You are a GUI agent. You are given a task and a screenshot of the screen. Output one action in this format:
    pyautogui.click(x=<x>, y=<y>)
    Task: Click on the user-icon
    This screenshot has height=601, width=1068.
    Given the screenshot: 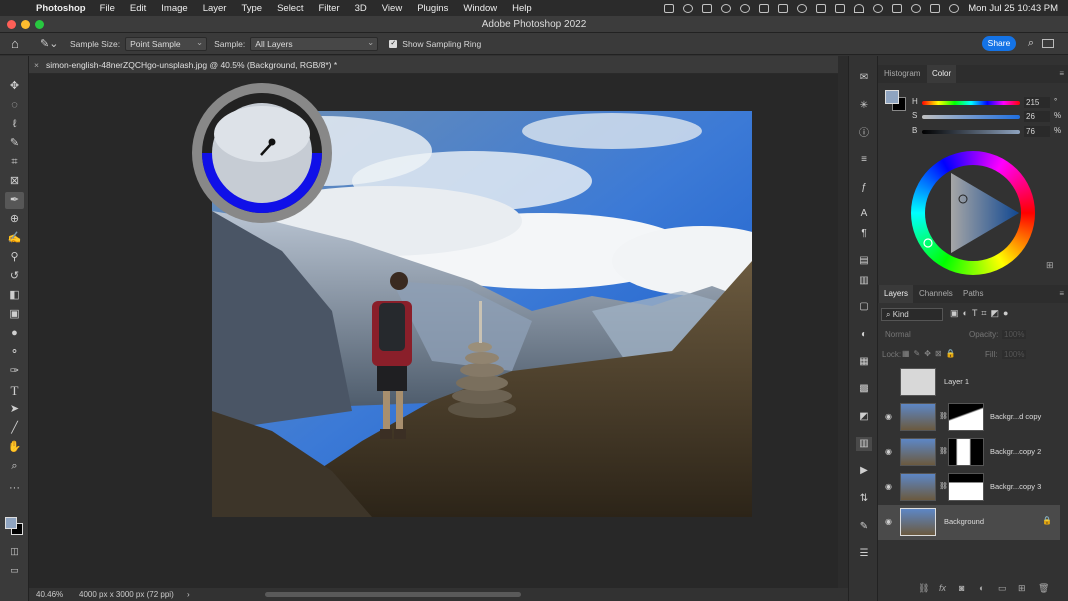 What is the action you would take?
    pyautogui.click(x=878, y=8)
    